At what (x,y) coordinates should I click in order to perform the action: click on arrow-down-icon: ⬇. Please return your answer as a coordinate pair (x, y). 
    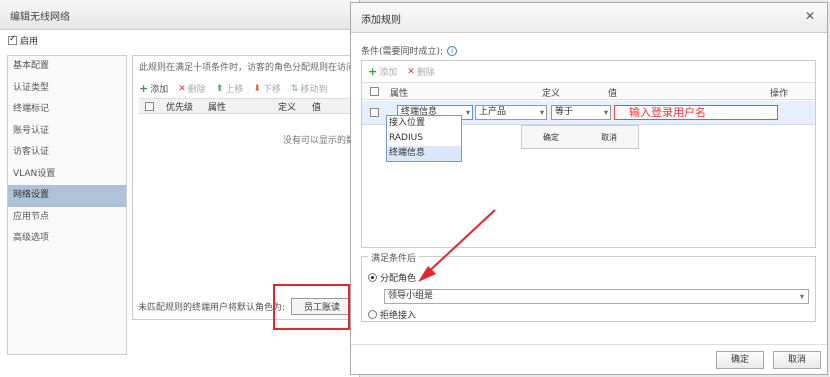
    Looking at the image, I should click on (257, 88).